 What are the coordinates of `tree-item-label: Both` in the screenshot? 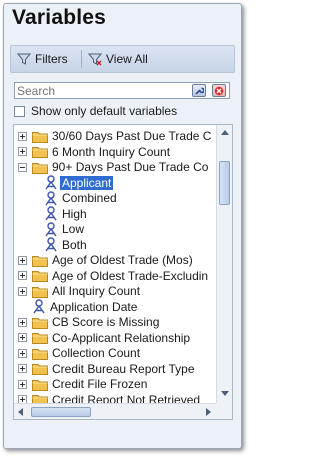 It's located at (74, 244).